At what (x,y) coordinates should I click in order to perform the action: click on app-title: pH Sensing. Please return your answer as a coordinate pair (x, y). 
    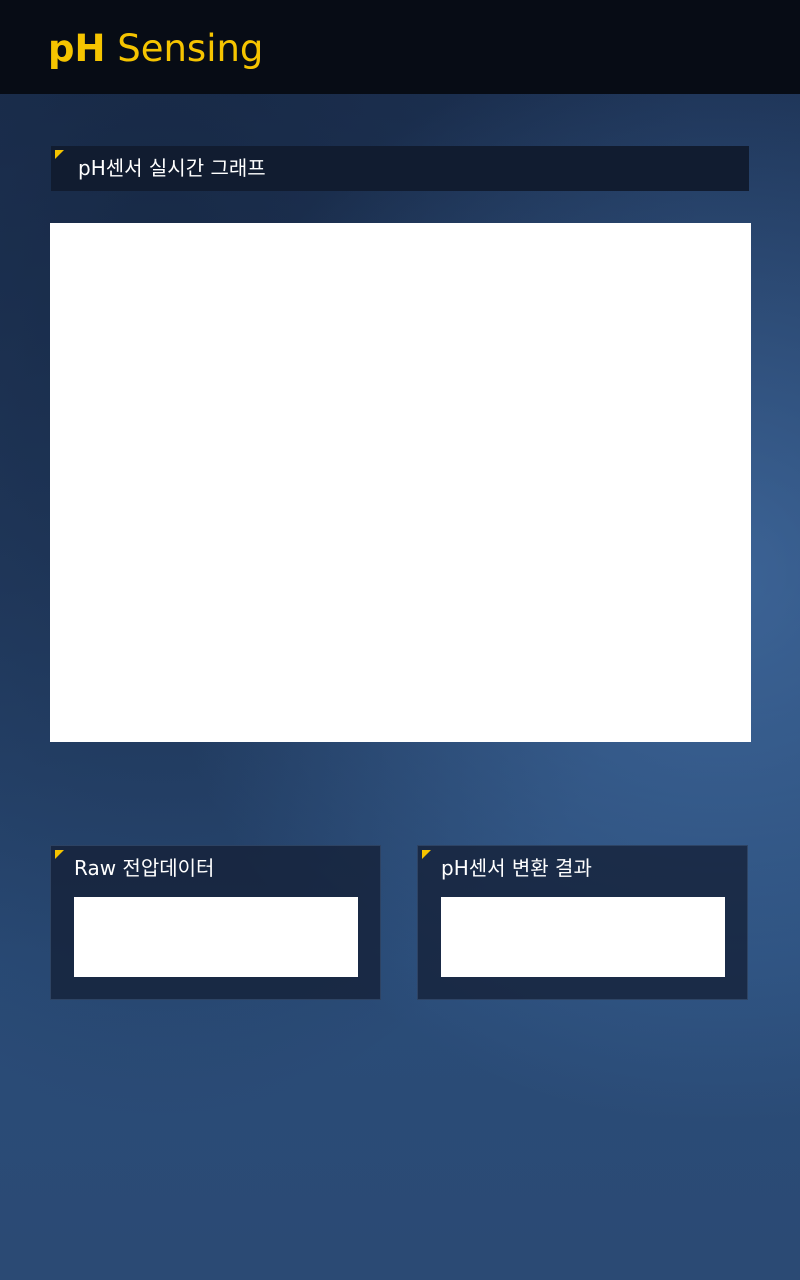
    Looking at the image, I should click on (155, 49).